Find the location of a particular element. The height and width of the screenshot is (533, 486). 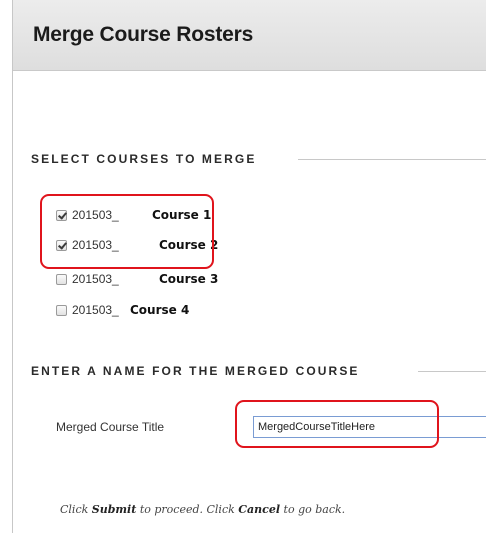

course-4-name: Course 4 is located at coordinates (160, 310).